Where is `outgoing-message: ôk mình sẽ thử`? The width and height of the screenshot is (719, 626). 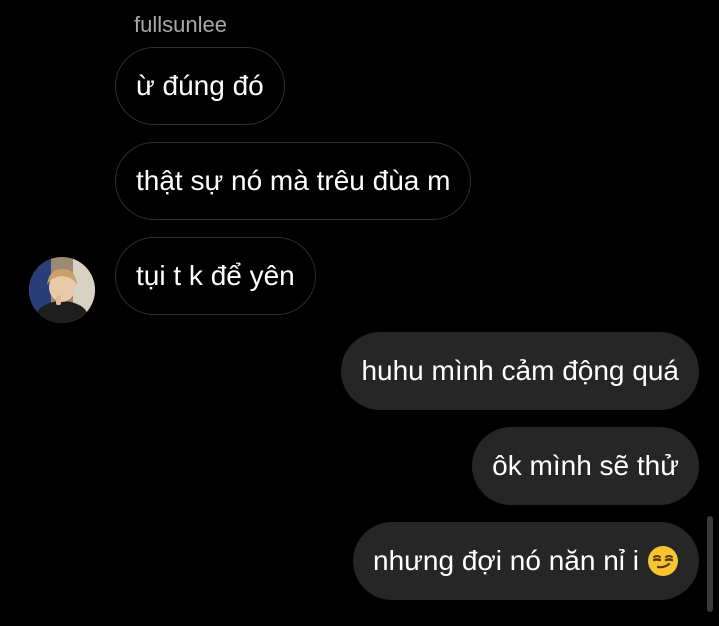 outgoing-message: ôk mình sẽ thử is located at coordinates (585, 466).